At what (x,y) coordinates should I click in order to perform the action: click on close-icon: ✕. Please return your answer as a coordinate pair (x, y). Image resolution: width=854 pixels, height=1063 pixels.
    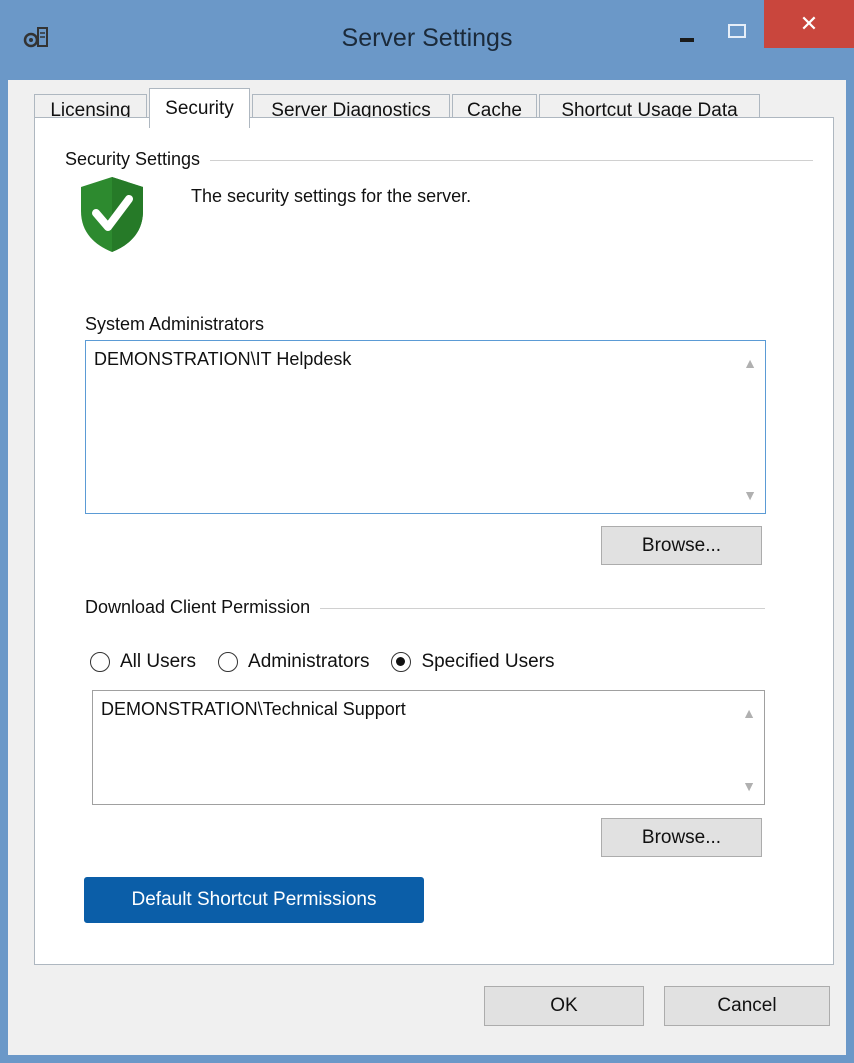
    Looking at the image, I should click on (809, 23).